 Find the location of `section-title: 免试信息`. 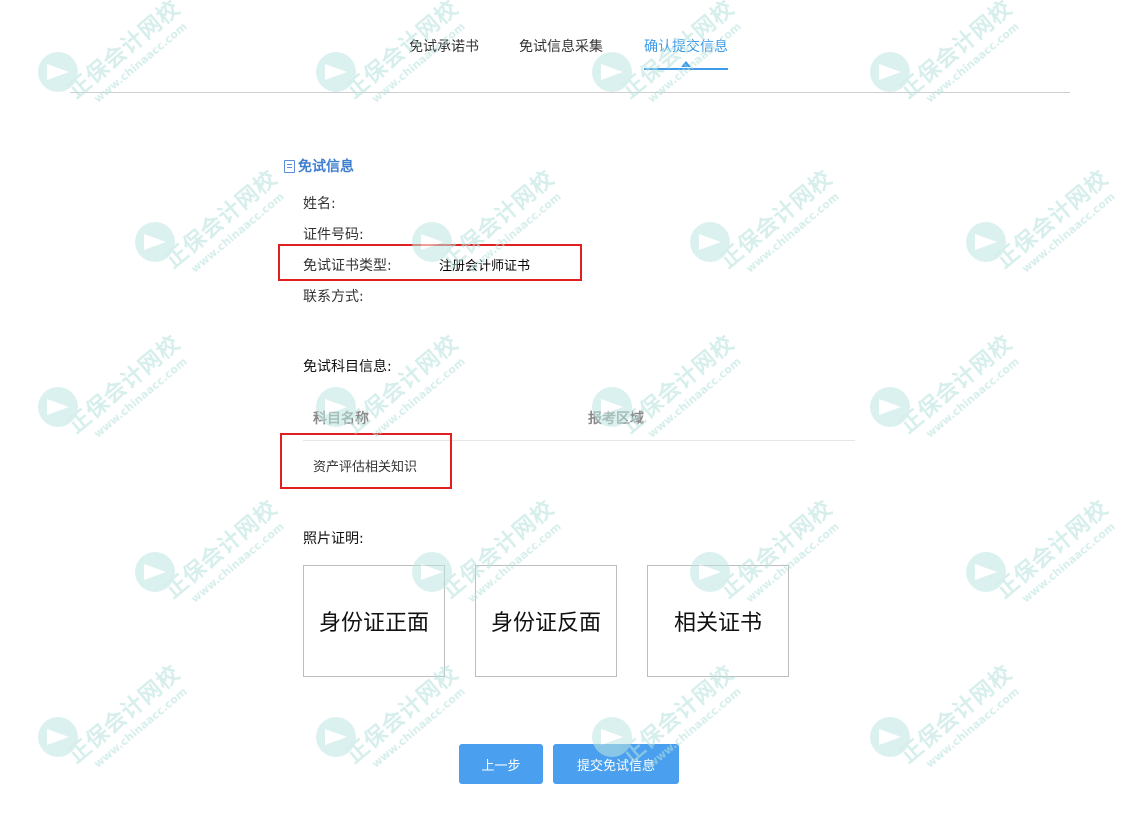

section-title: 免试信息 is located at coordinates (326, 167).